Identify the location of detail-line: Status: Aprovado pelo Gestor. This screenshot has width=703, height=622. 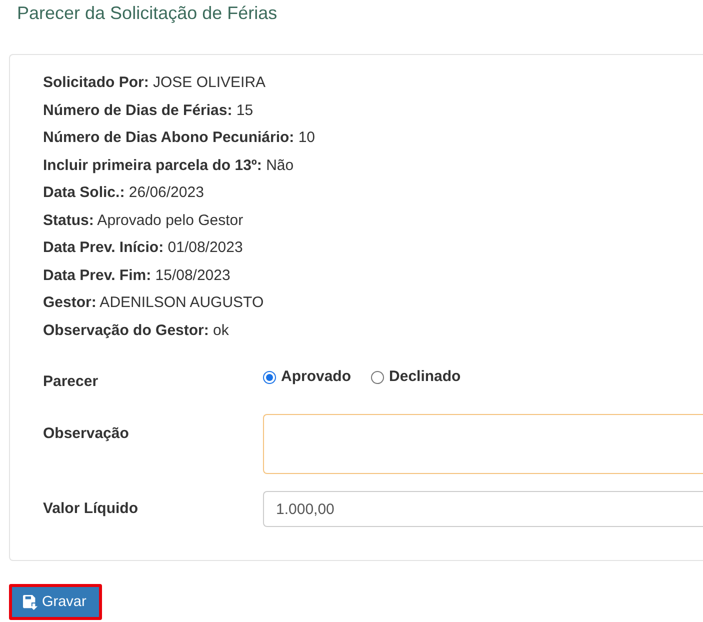
(143, 220).